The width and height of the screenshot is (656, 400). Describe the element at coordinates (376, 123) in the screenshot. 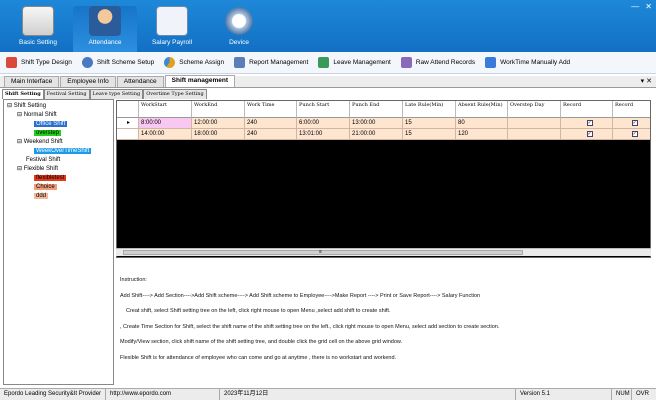

I see `cell-punch-end: 13:00:00` at that location.